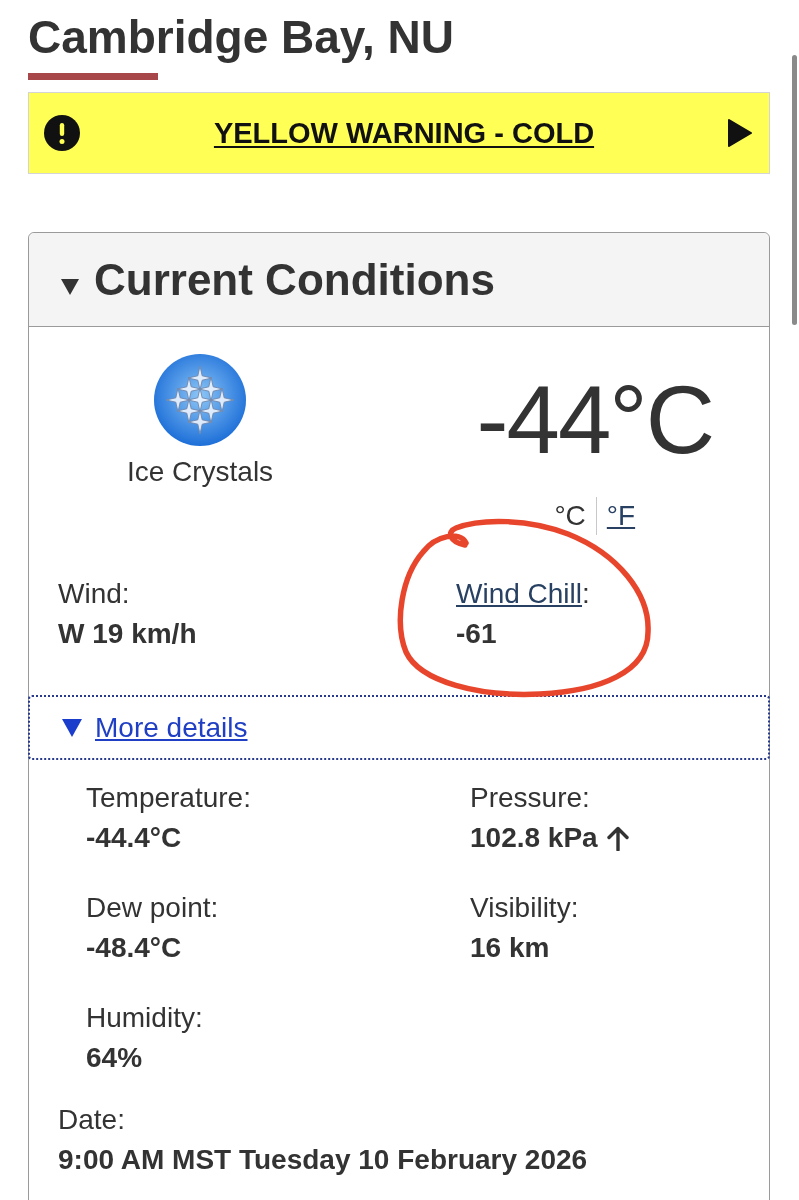 Image resolution: width=799 pixels, height=1200 pixels. What do you see at coordinates (534, 838) in the screenshot?
I see `detail-value: 102.8 kPa` at bounding box center [534, 838].